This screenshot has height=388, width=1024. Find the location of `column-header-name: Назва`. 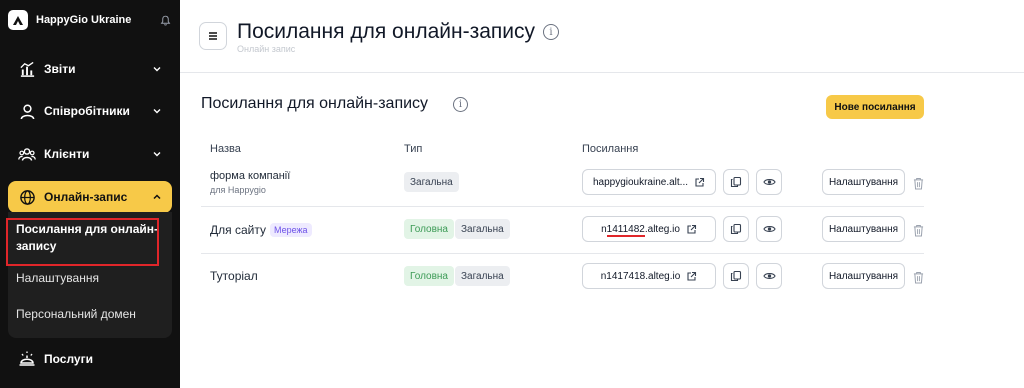

column-header-name: Назва is located at coordinates (225, 149).